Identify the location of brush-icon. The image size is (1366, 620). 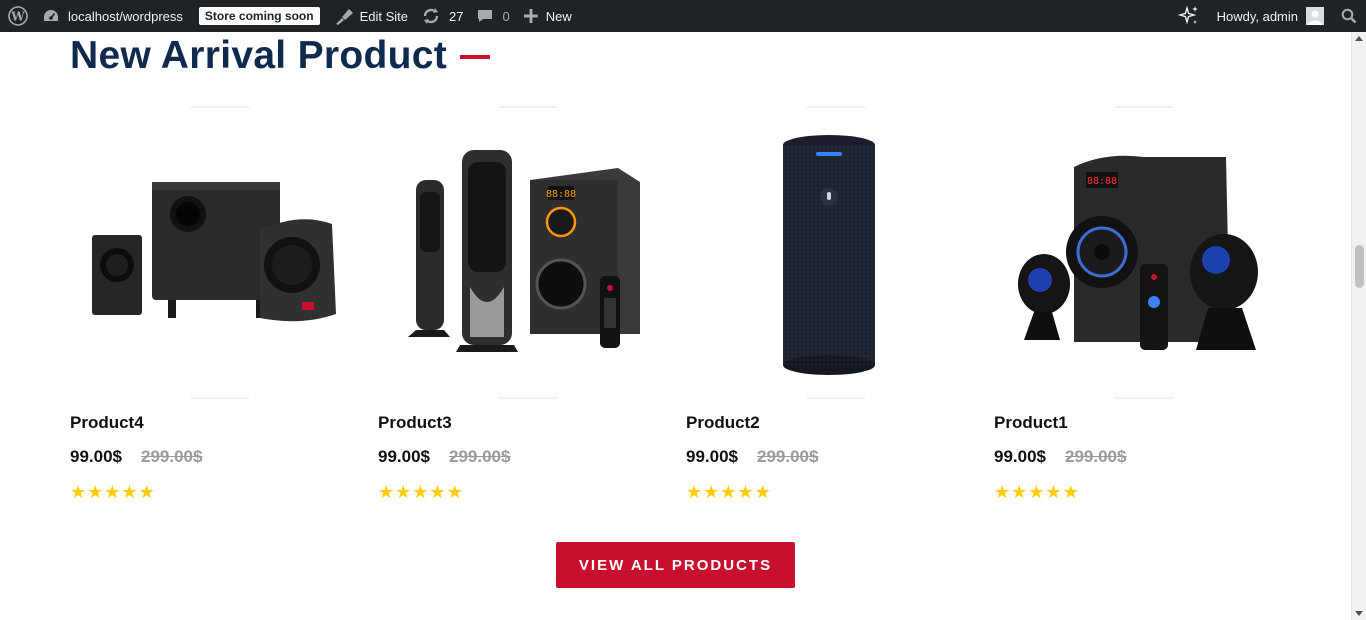
(344, 16).